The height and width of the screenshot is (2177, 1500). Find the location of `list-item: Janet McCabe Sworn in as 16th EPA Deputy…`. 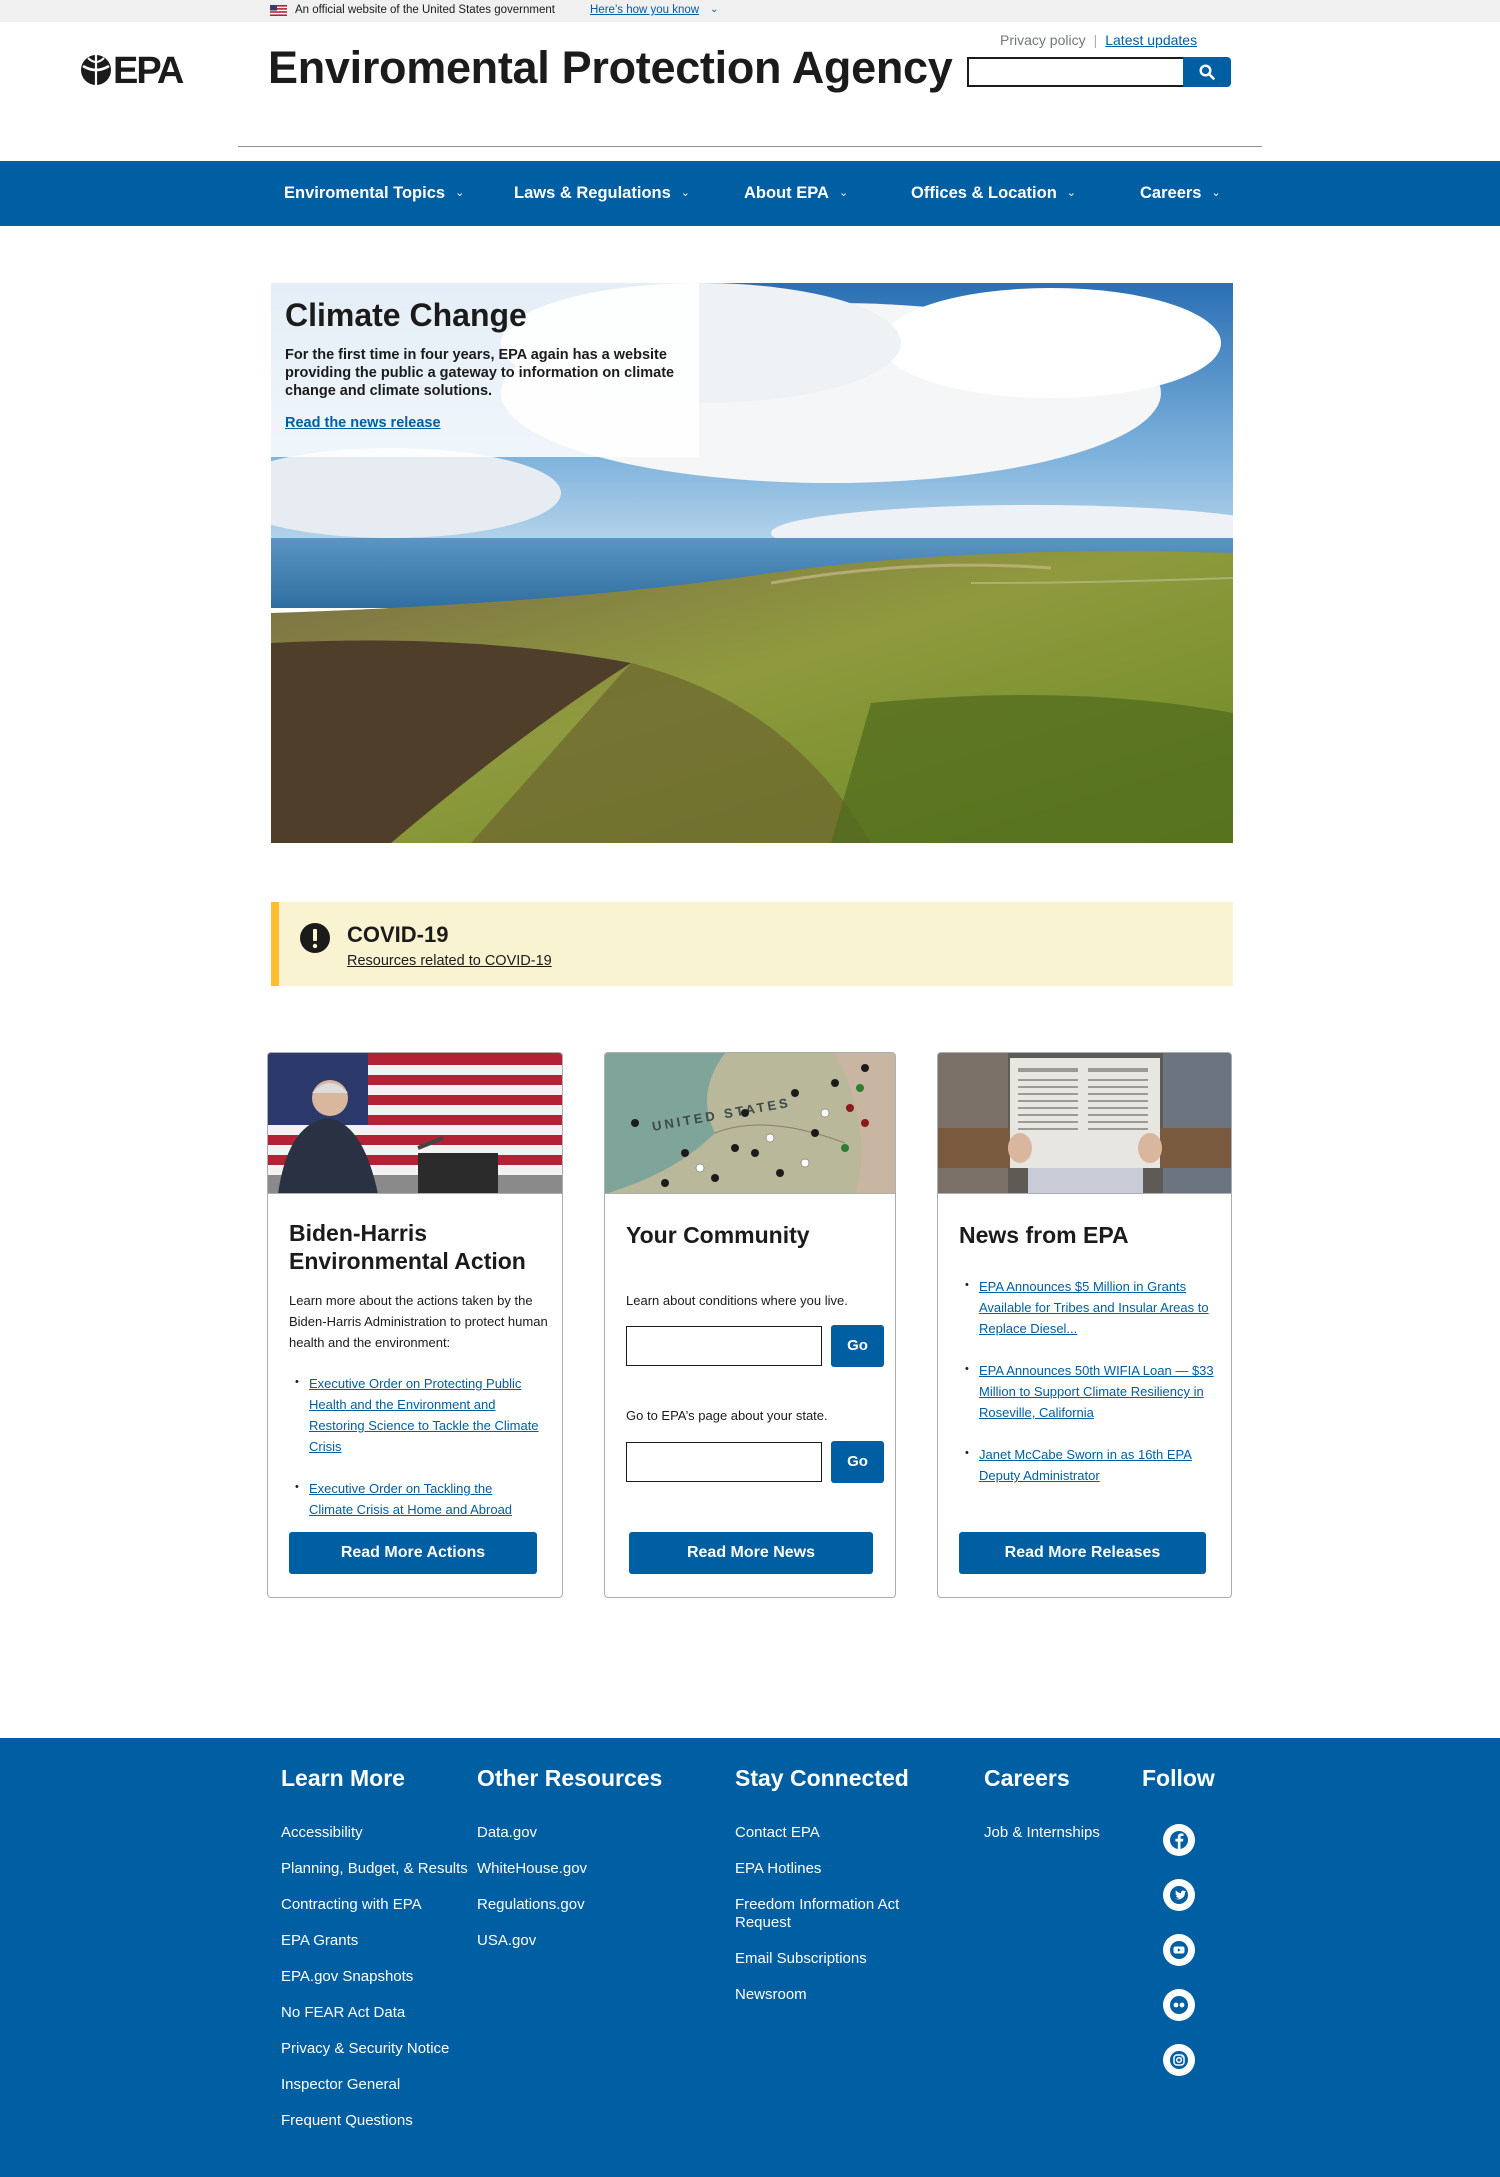

list-item: Janet McCabe Sworn in as 16th EPA Deputy… is located at coordinates (1087, 1464).